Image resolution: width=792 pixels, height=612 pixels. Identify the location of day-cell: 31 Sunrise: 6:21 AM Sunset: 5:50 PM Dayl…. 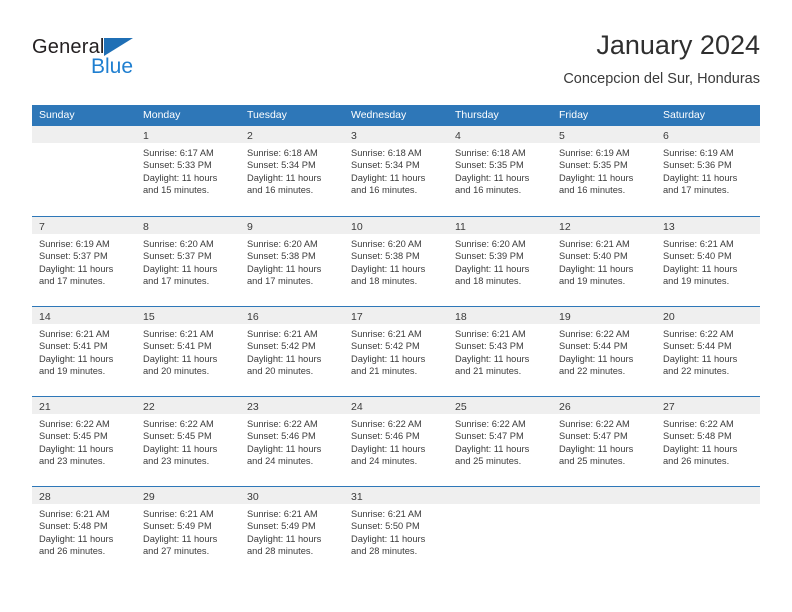
(396, 531).